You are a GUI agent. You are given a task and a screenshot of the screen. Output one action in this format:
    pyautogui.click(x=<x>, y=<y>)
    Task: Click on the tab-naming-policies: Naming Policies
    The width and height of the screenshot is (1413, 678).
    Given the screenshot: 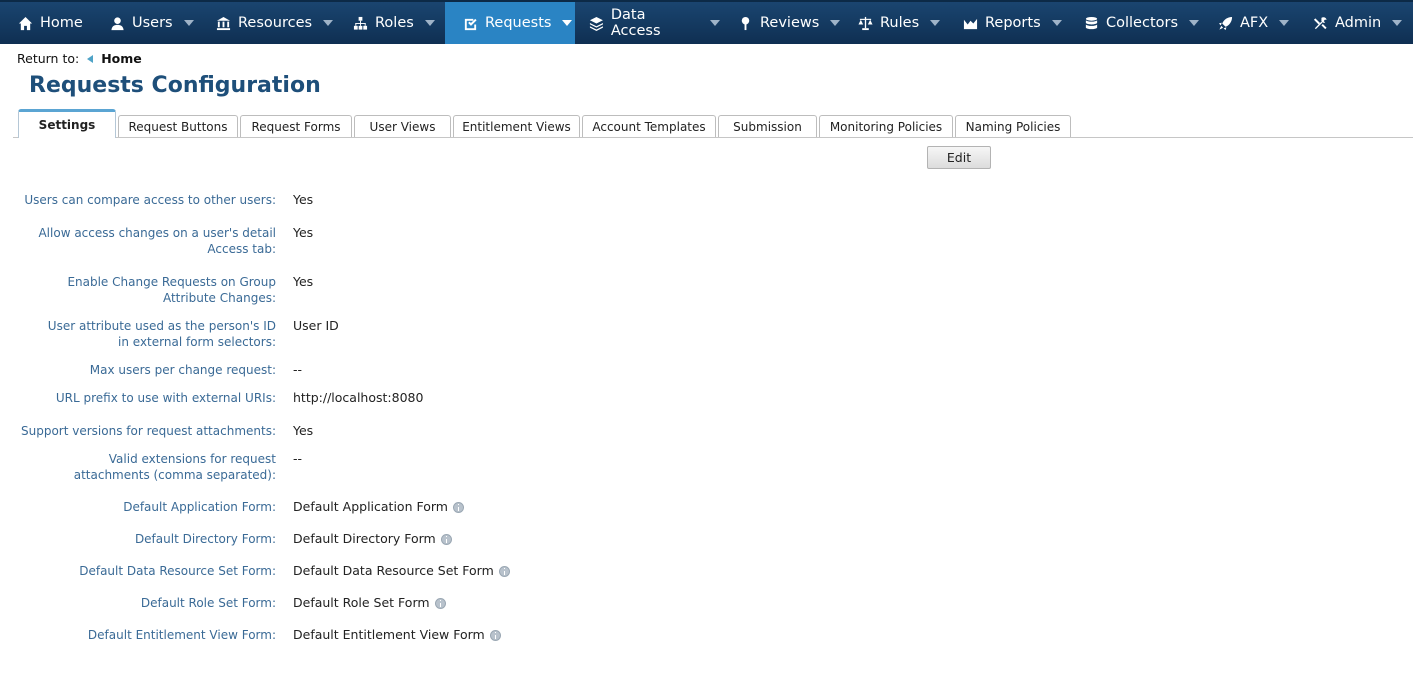 What is the action you would take?
    pyautogui.click(x=1013, y=126)
    